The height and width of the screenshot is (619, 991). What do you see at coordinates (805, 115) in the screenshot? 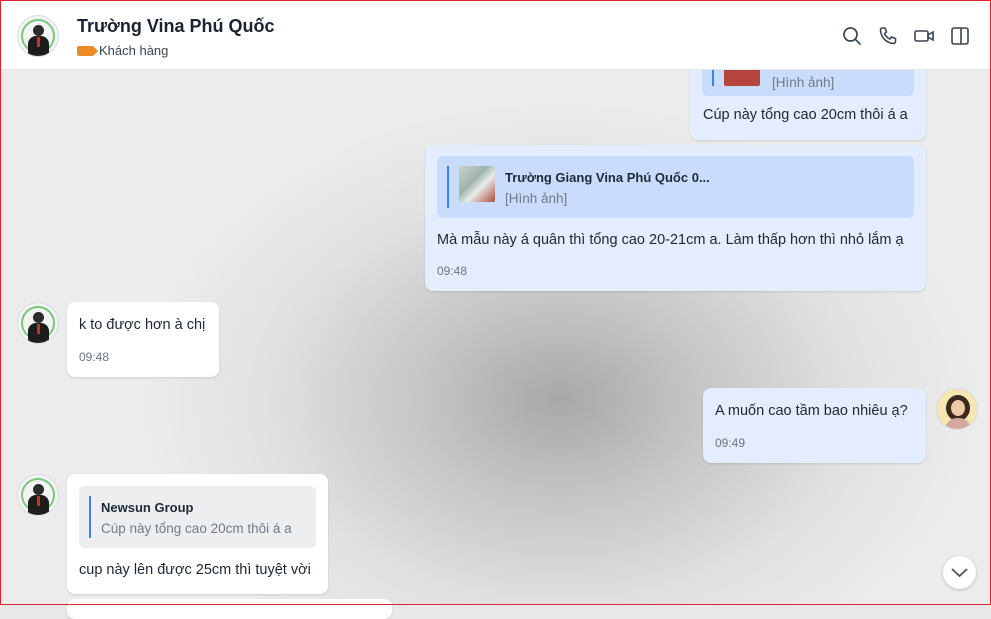
I see `message-text: Cúp này tổng cao 20cm thôi á a` at bounding box center [805, 115].